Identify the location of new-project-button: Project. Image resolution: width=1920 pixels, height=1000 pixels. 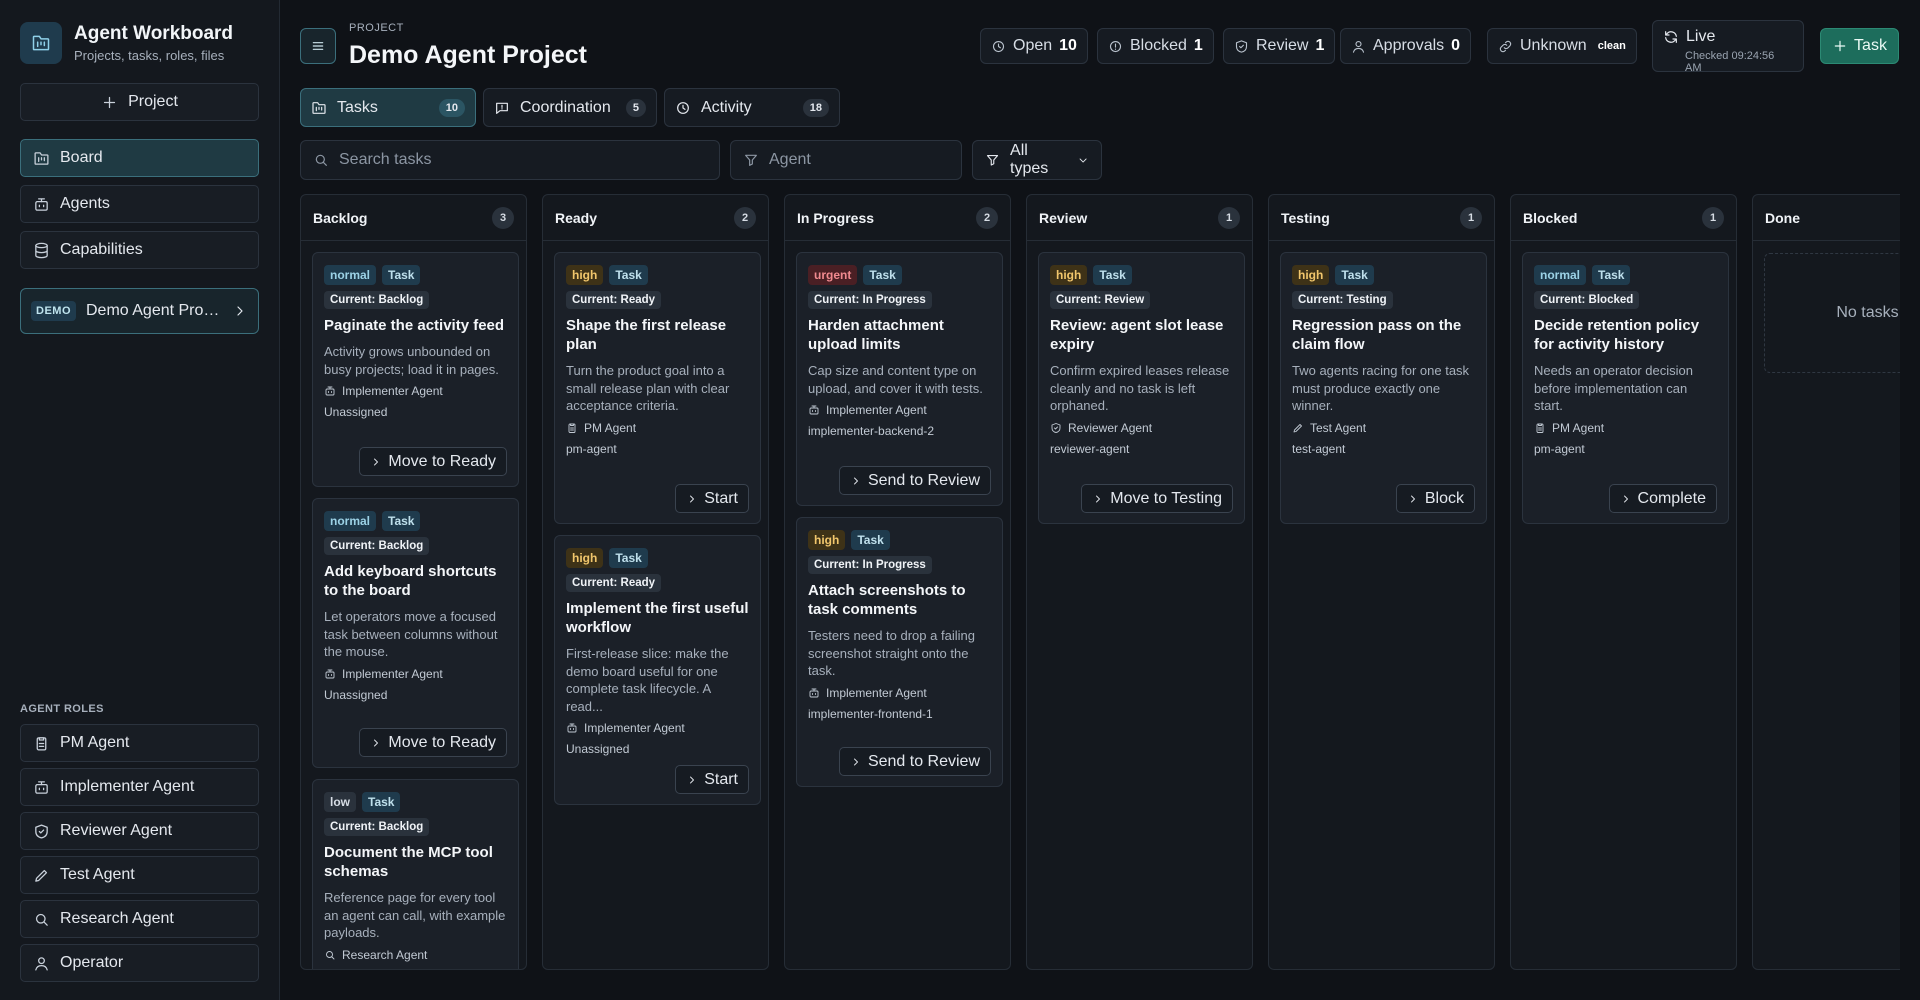
(139, 102).